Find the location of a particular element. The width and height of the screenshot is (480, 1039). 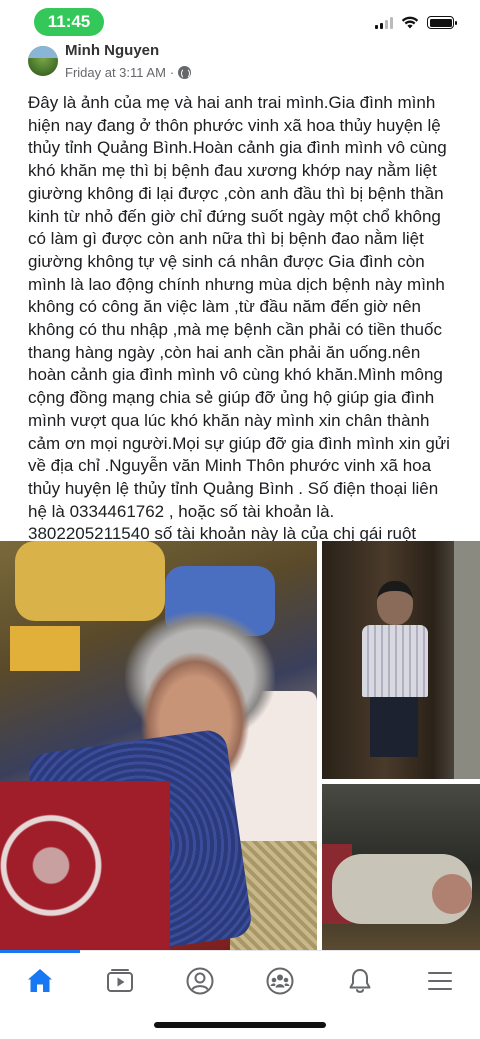

groups-icon is located at coordinates (280, 981).